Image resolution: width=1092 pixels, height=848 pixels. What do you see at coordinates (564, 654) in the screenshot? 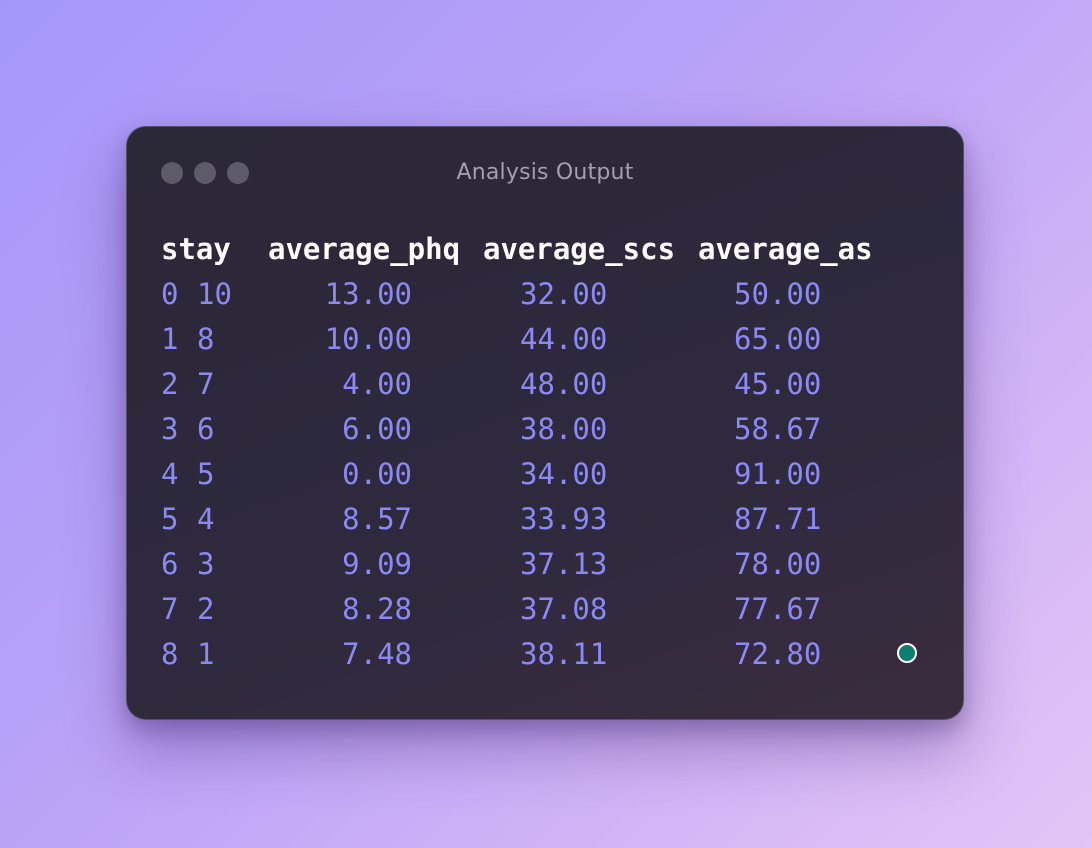
I see `row-average-scs: 38.11` at bounding box center [564, 654].